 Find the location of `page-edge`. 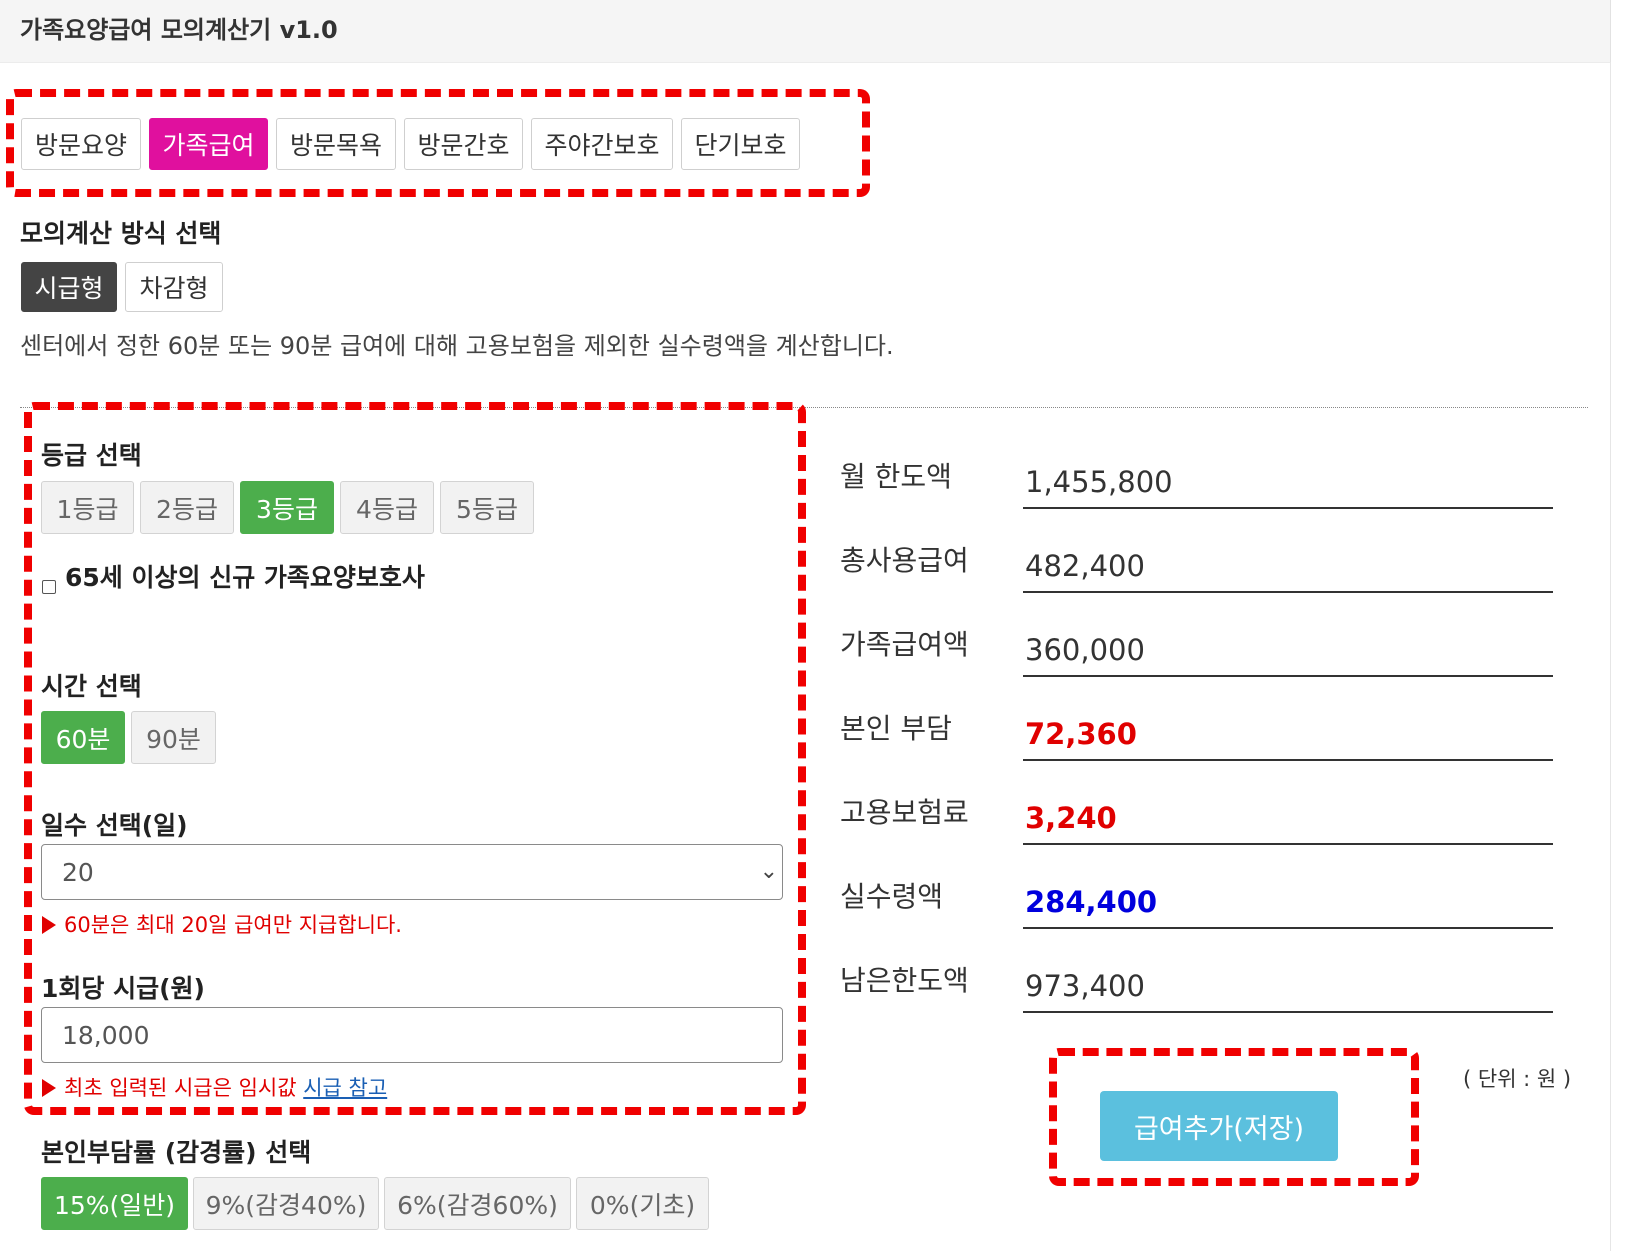

page-edge is located at coordinates (1610, 656).